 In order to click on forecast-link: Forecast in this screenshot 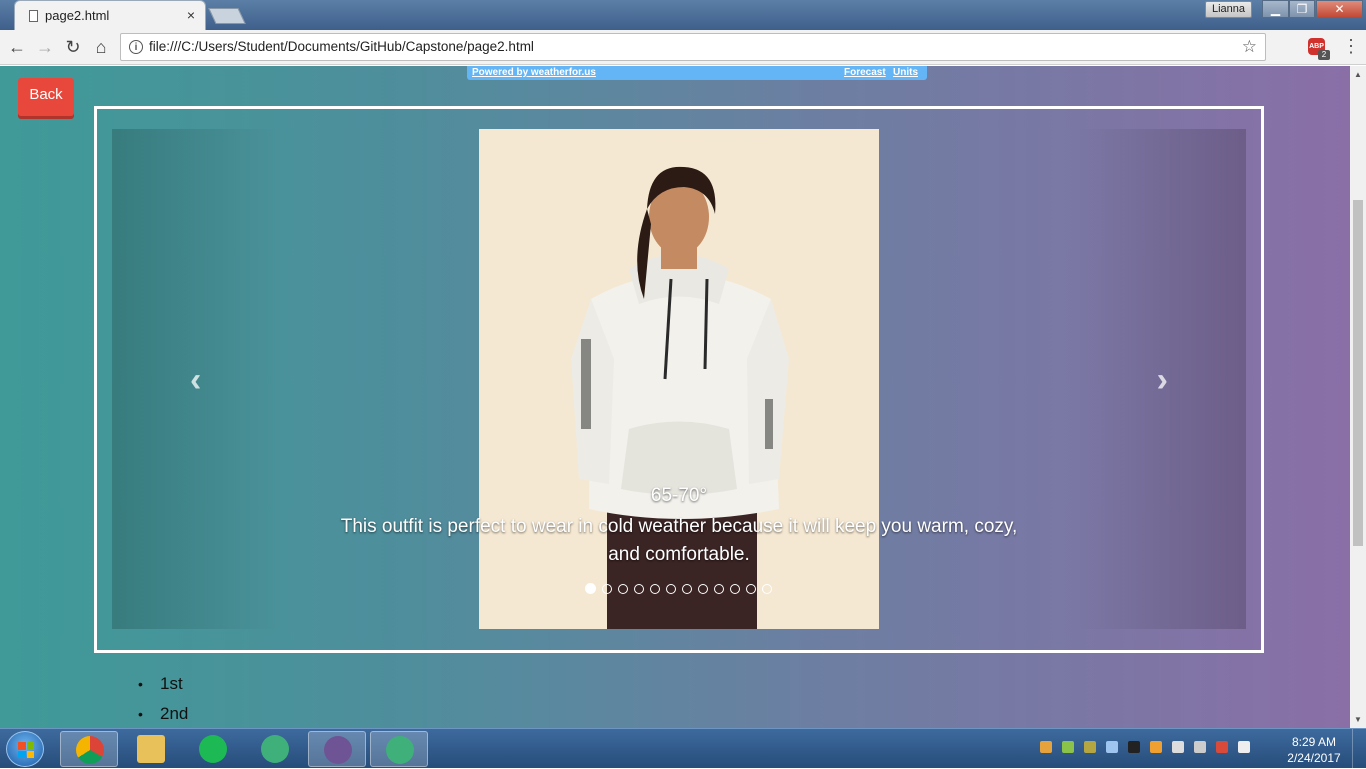, I will do `click(865, 72)`.